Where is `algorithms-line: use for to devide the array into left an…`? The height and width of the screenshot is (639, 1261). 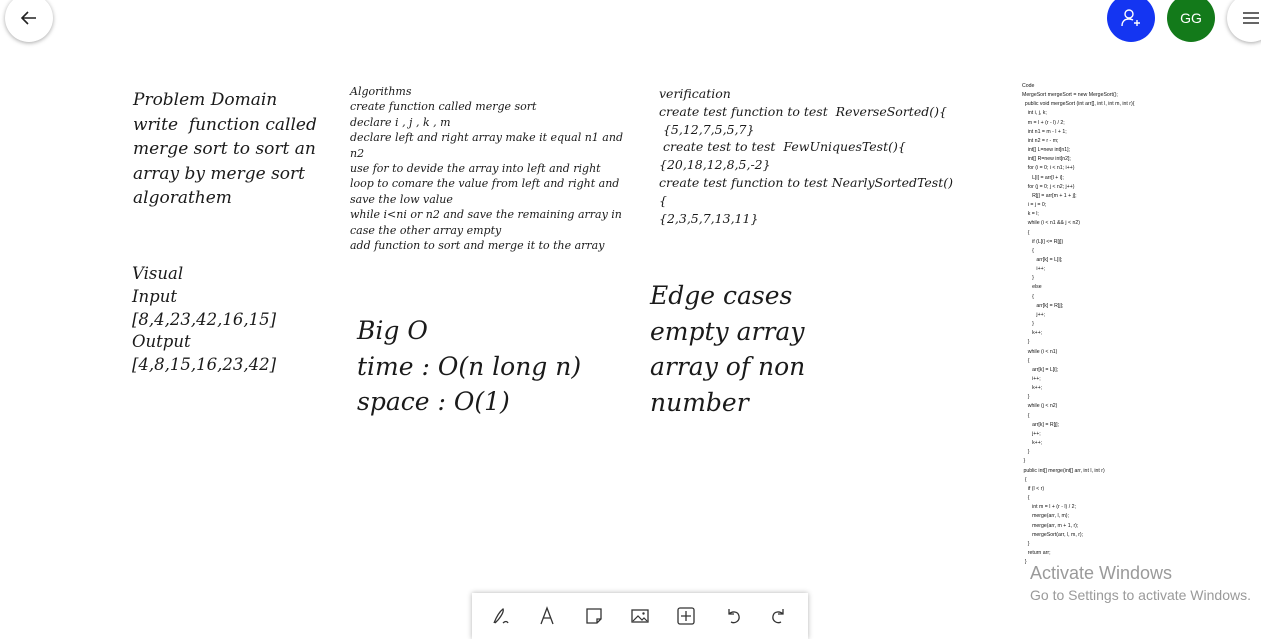 algorithms-line: use for to devide the array into left an… is located at coordinates (475, 169).